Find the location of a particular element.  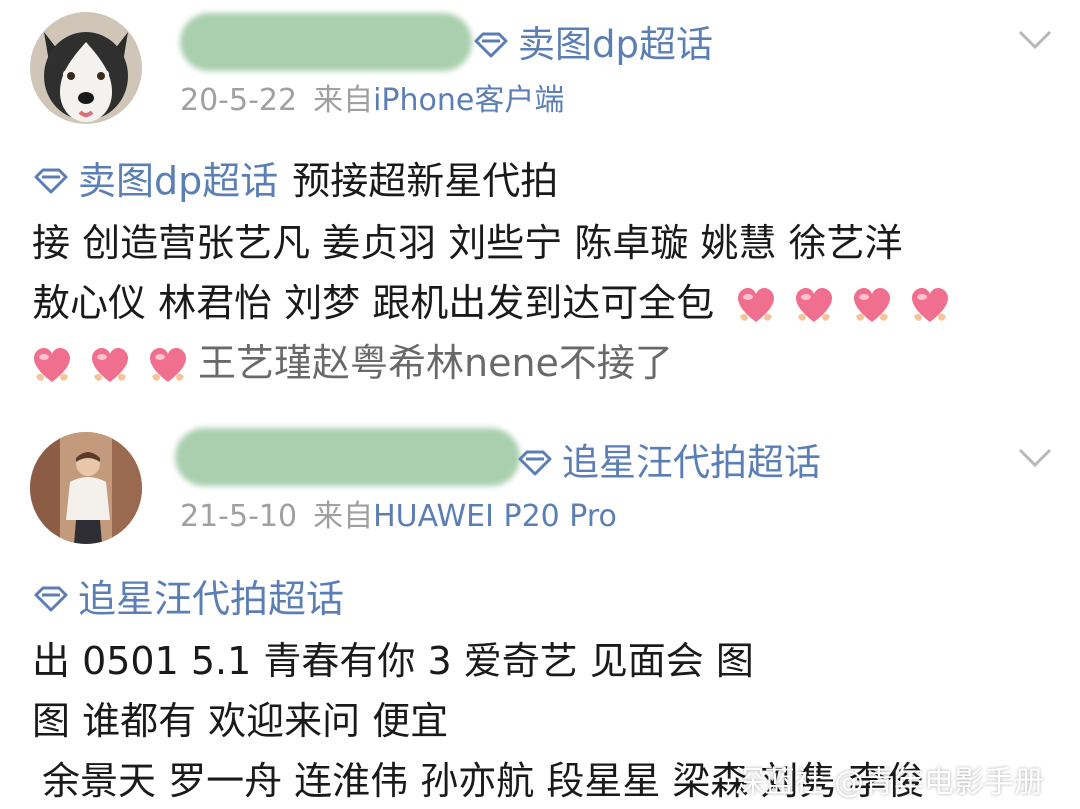

post-date: 20-5-22 is located at coordinates (239, 100).